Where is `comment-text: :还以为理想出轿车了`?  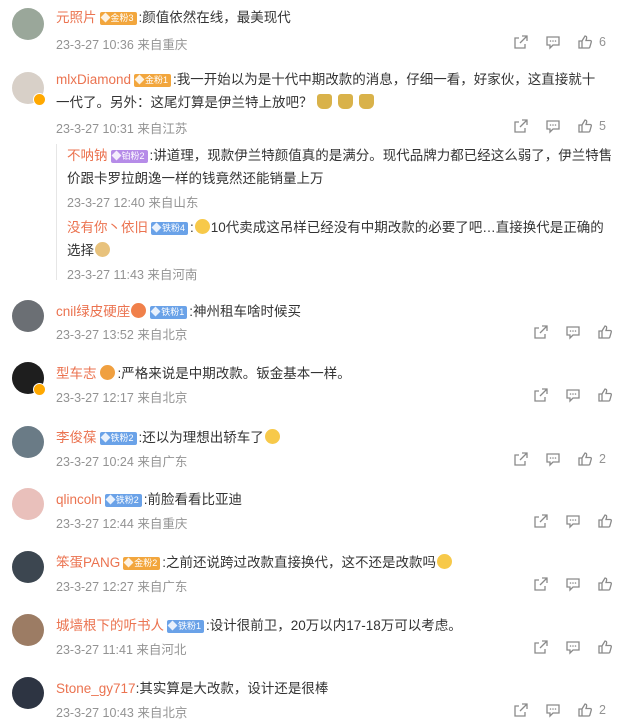
comment-text: :还以为理想出轿车了 is located at coordinates (201, 437).